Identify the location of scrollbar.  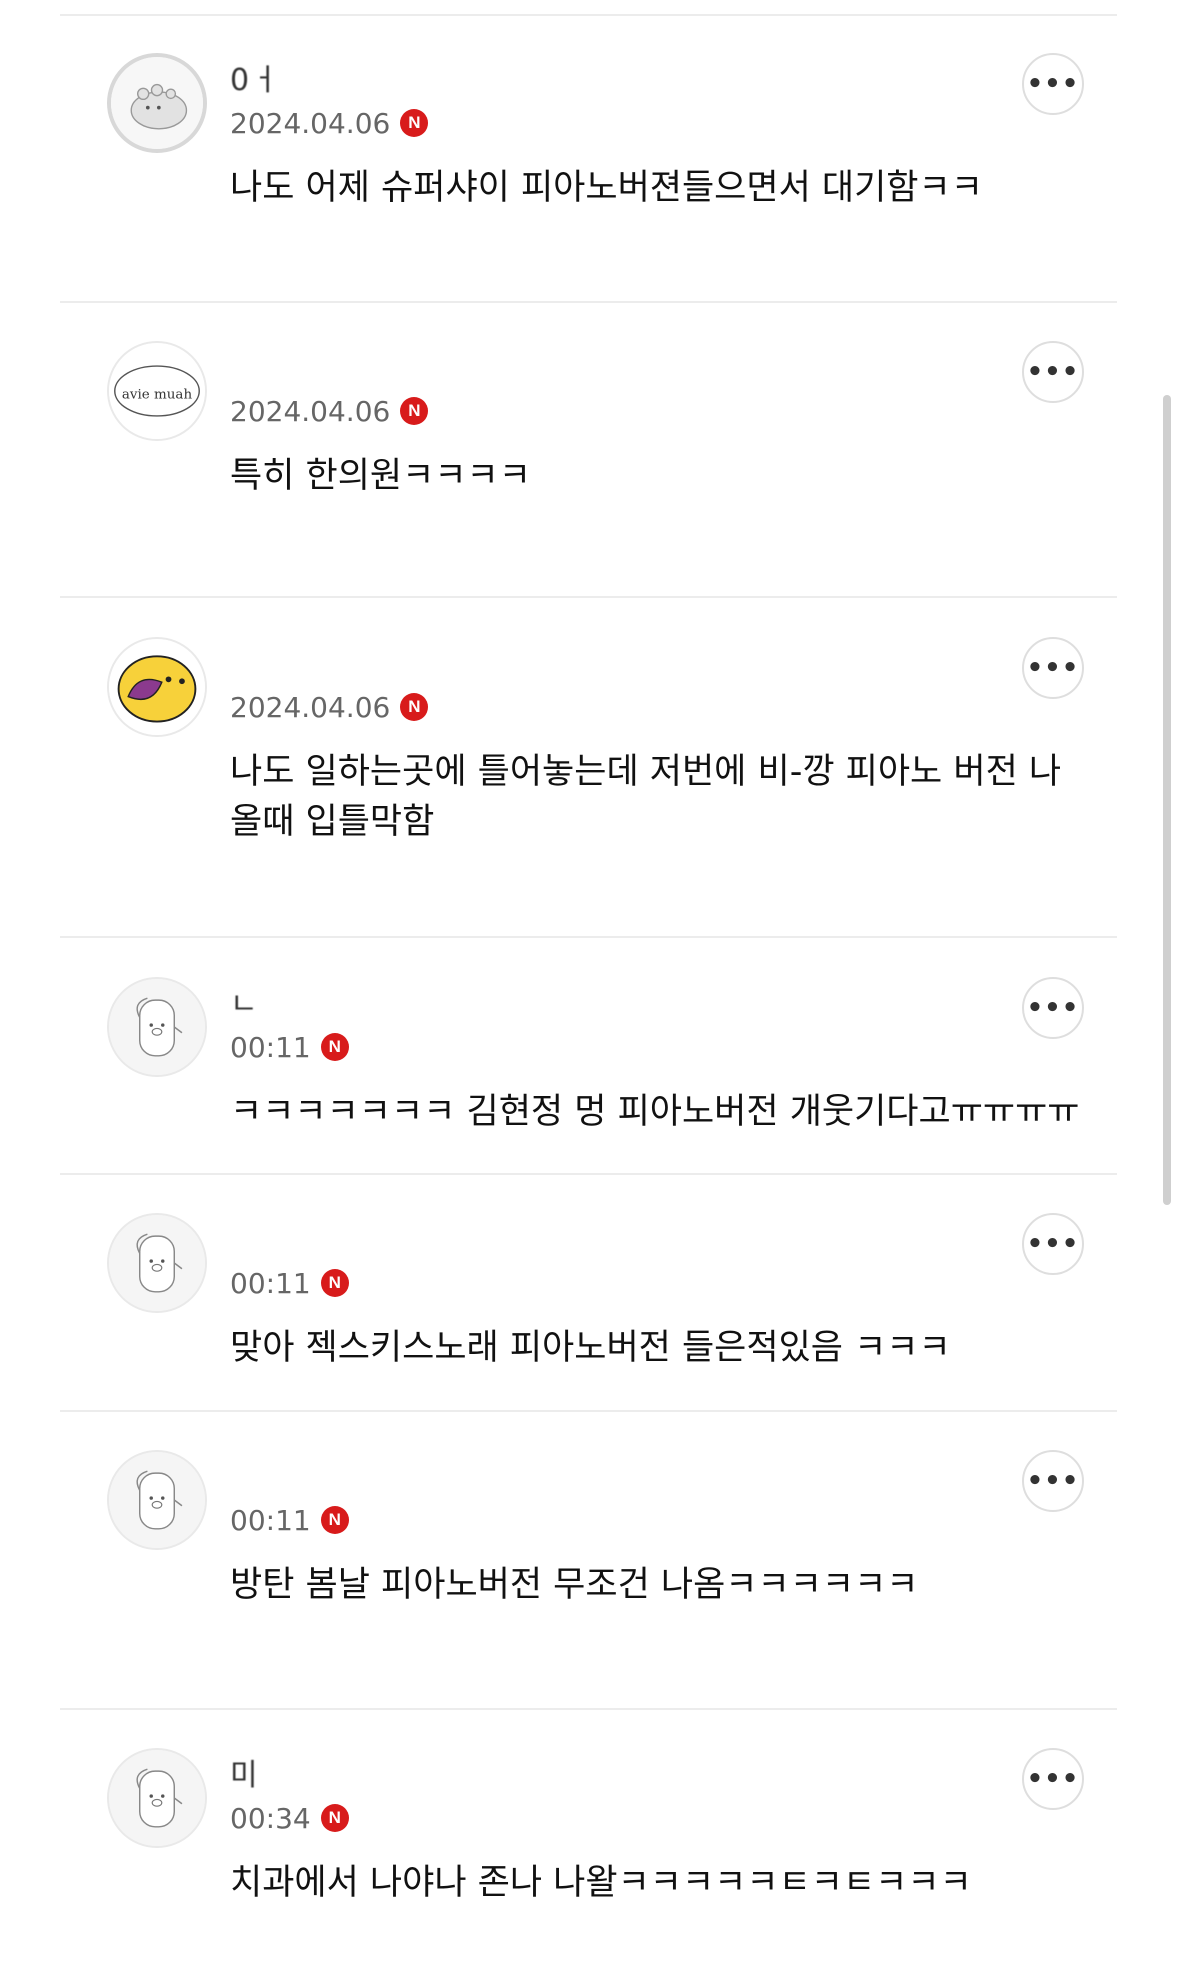
(1167, 800).